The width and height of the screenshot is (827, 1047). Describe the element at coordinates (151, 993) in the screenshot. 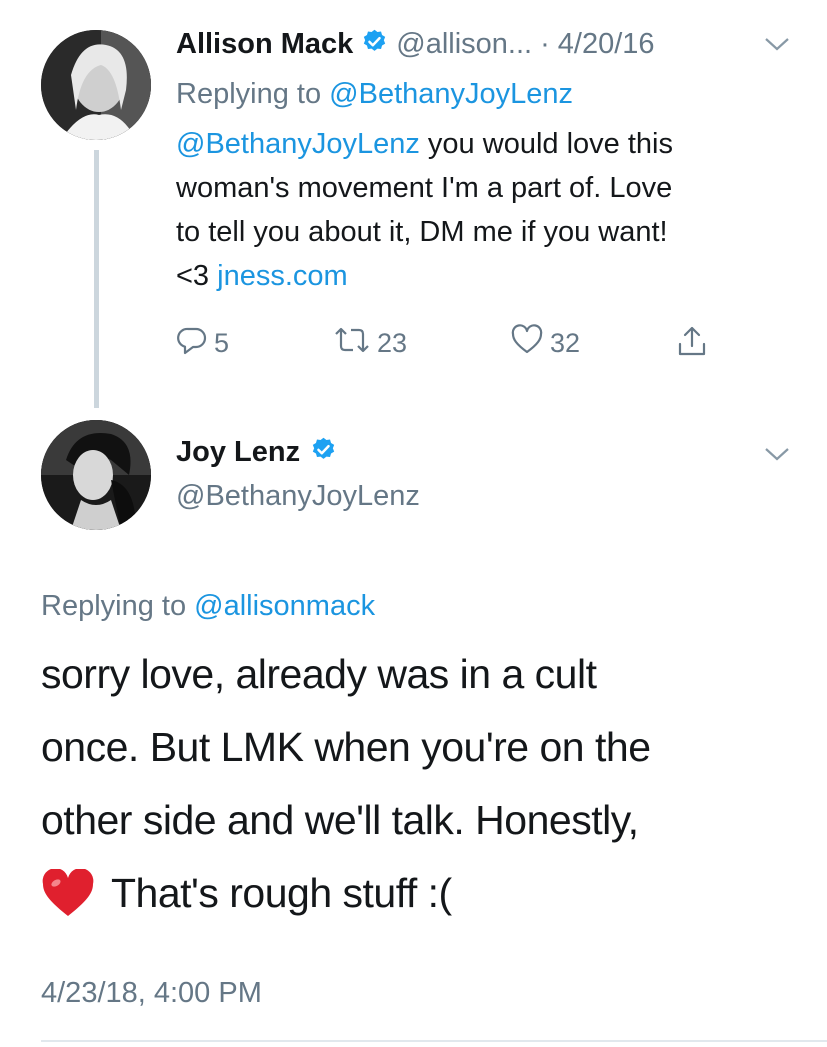

I see `tweet-timestamp: 4/23/18, 4:00 PM` at that location.